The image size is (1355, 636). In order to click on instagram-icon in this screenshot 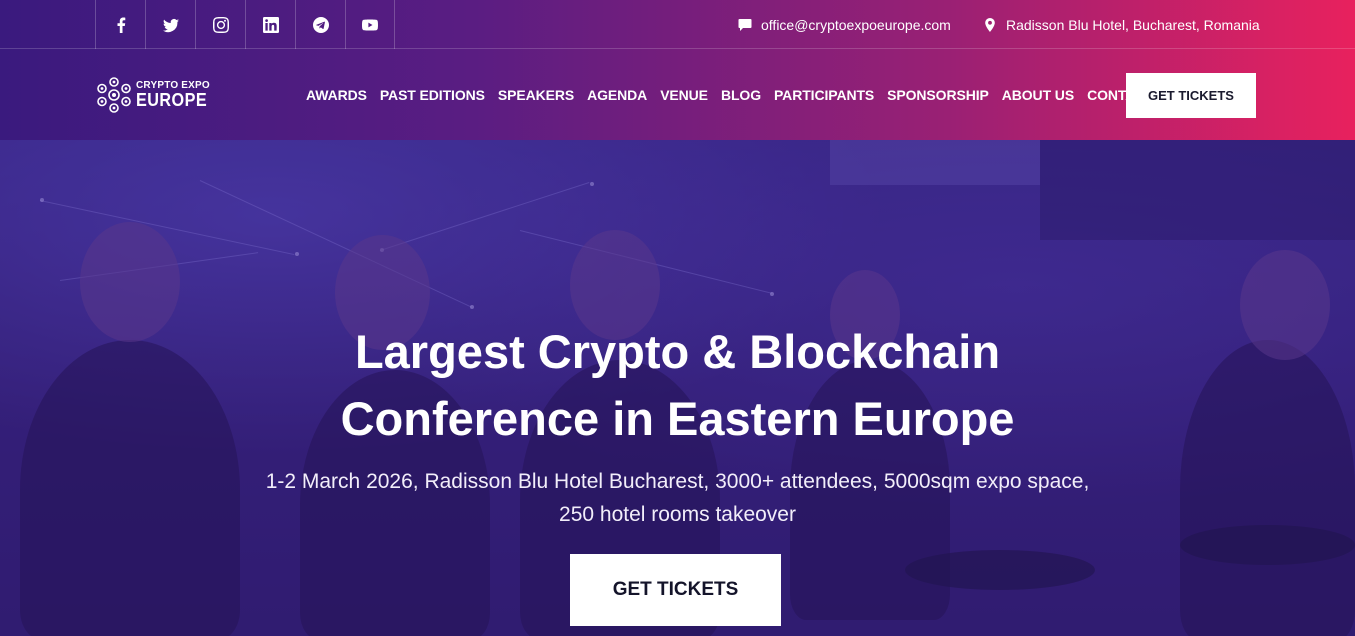, I will do `click(220, 24)`.